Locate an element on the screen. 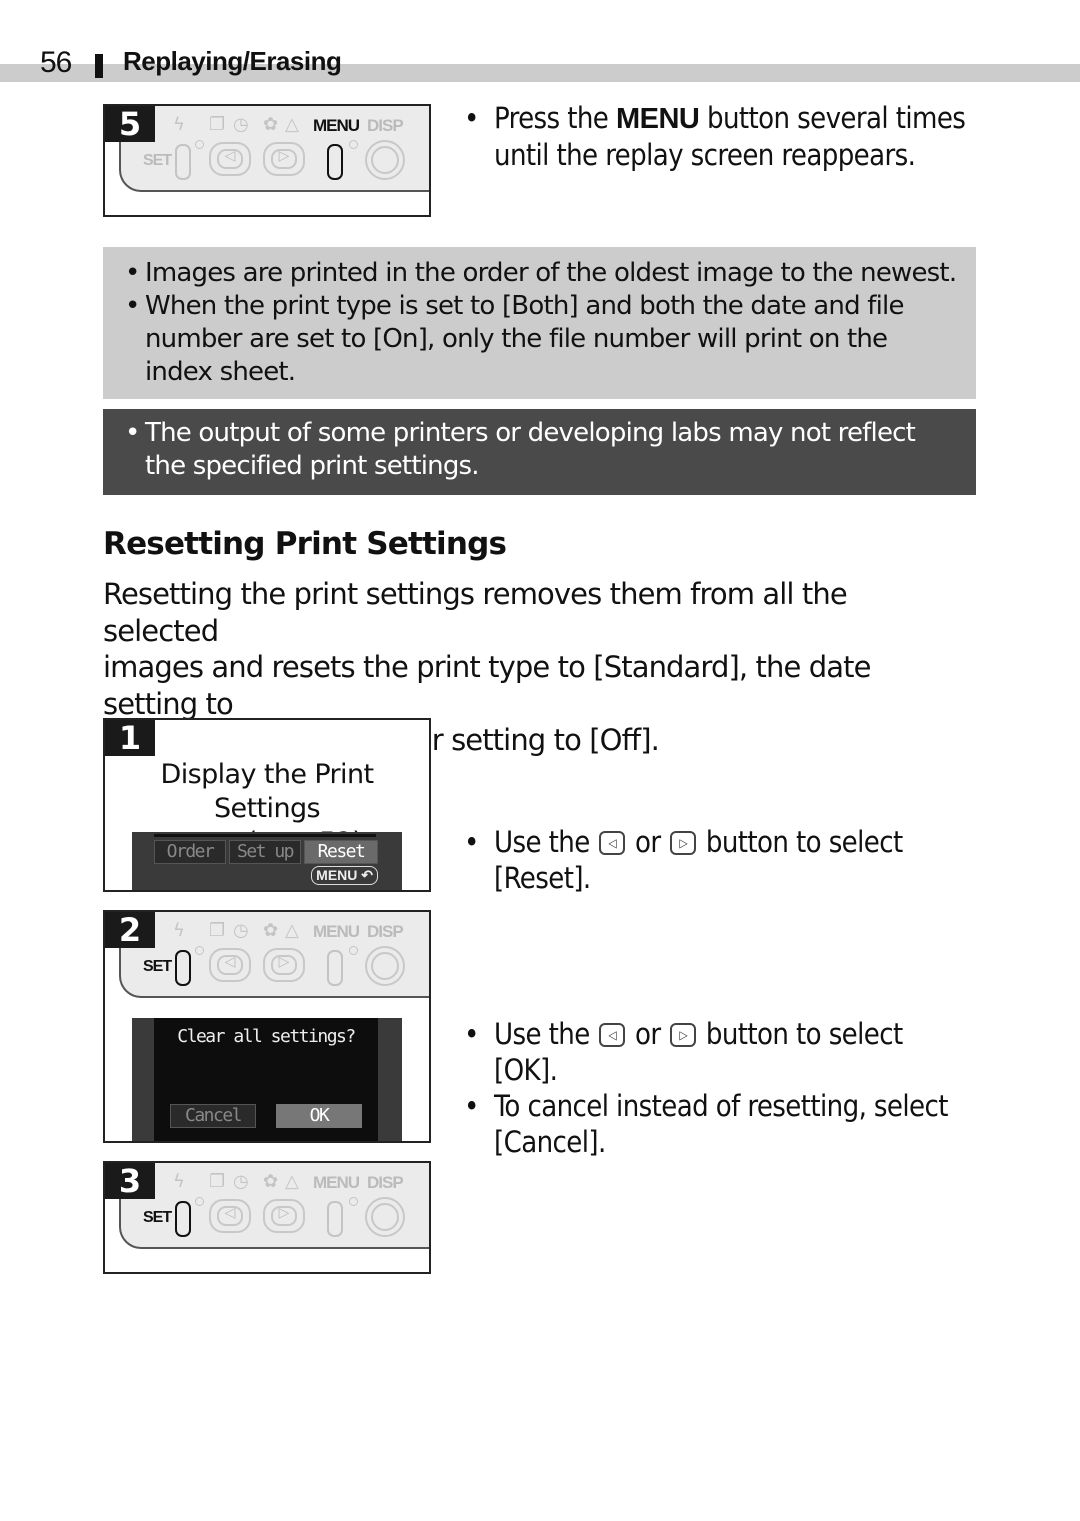  section-title: Resetting Print Settings is located at coordinates (305, 544).